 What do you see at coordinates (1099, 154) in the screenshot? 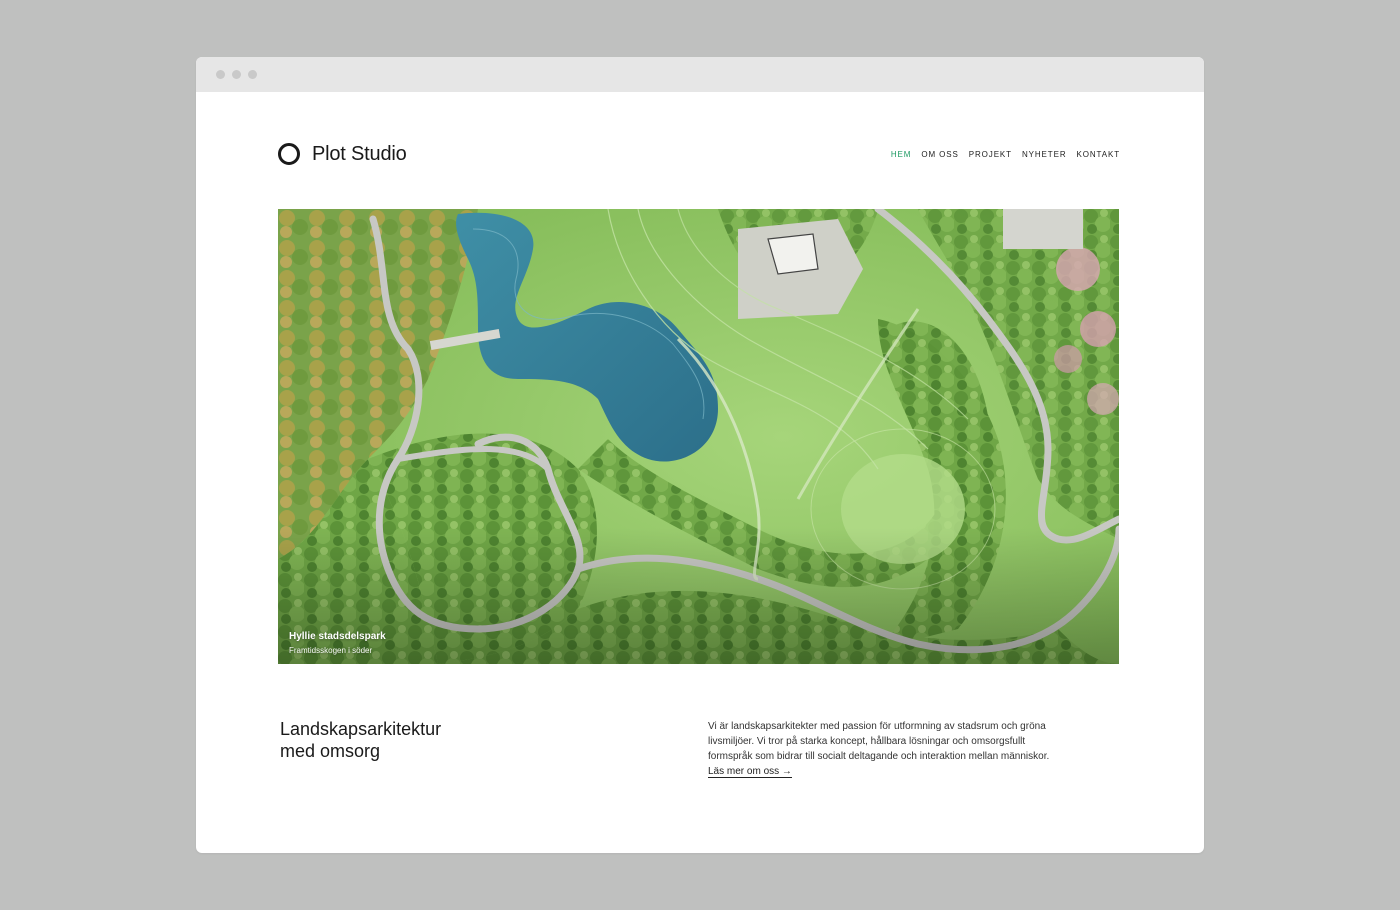
I see `nav-item-kontakt: KONTAKT` at bounding box center [1099, 154].